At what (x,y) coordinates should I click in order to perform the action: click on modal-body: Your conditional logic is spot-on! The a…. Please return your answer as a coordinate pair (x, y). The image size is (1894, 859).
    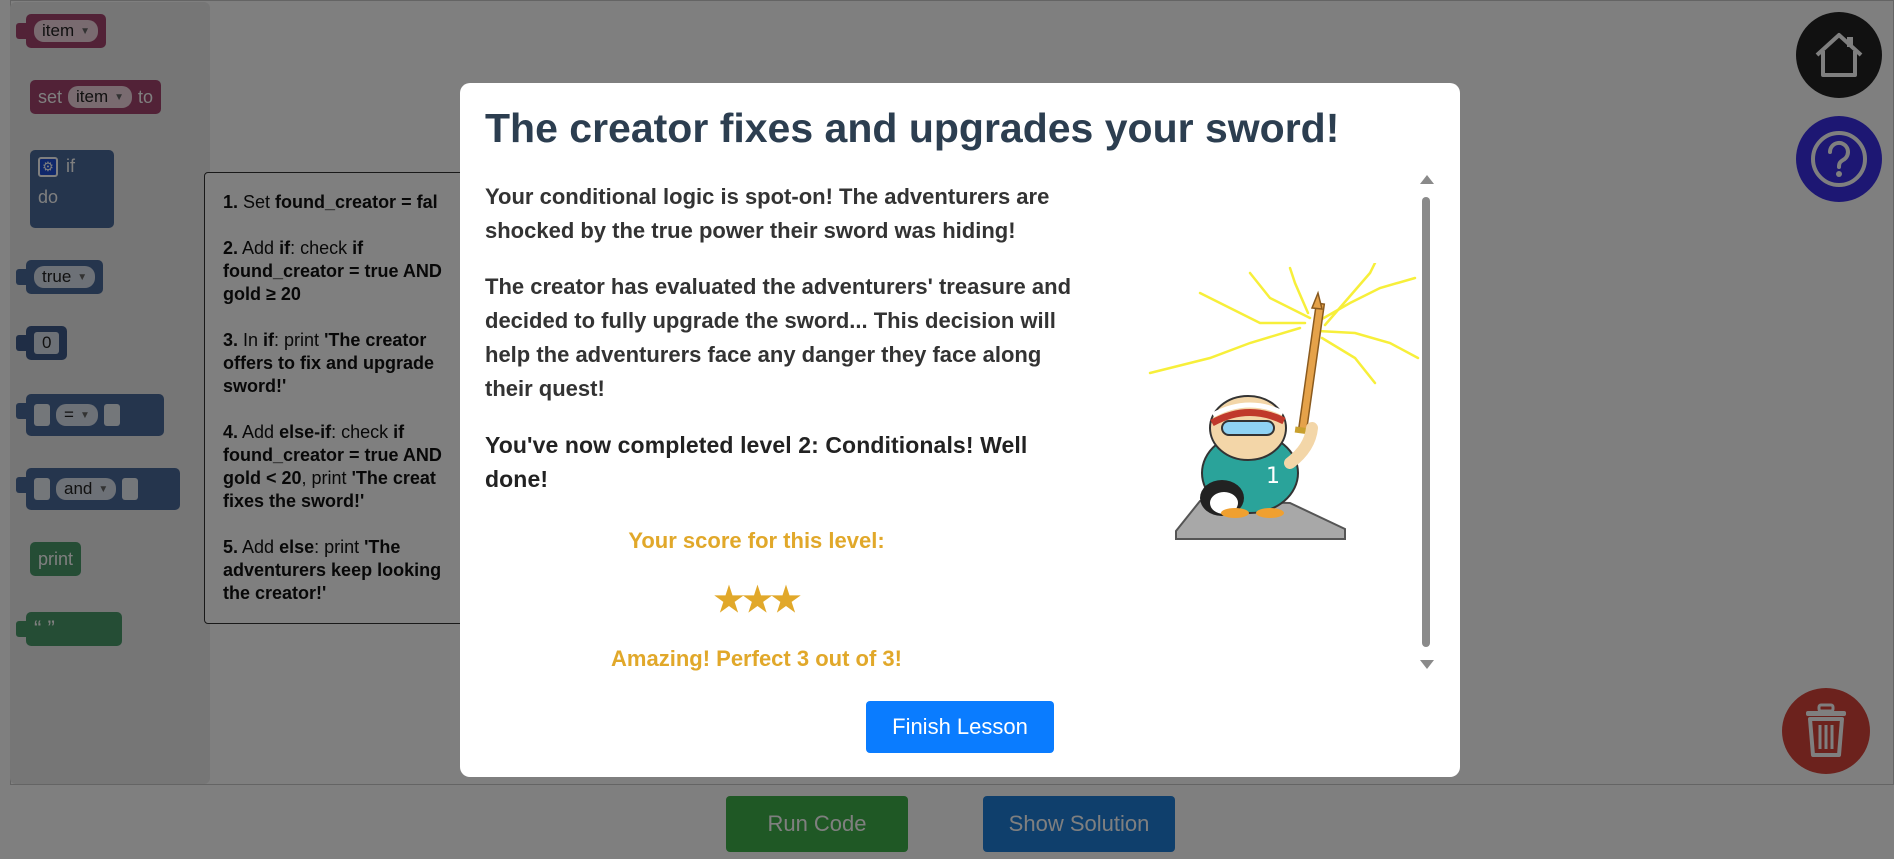
    Looking at the image, I should click on (780, 349).